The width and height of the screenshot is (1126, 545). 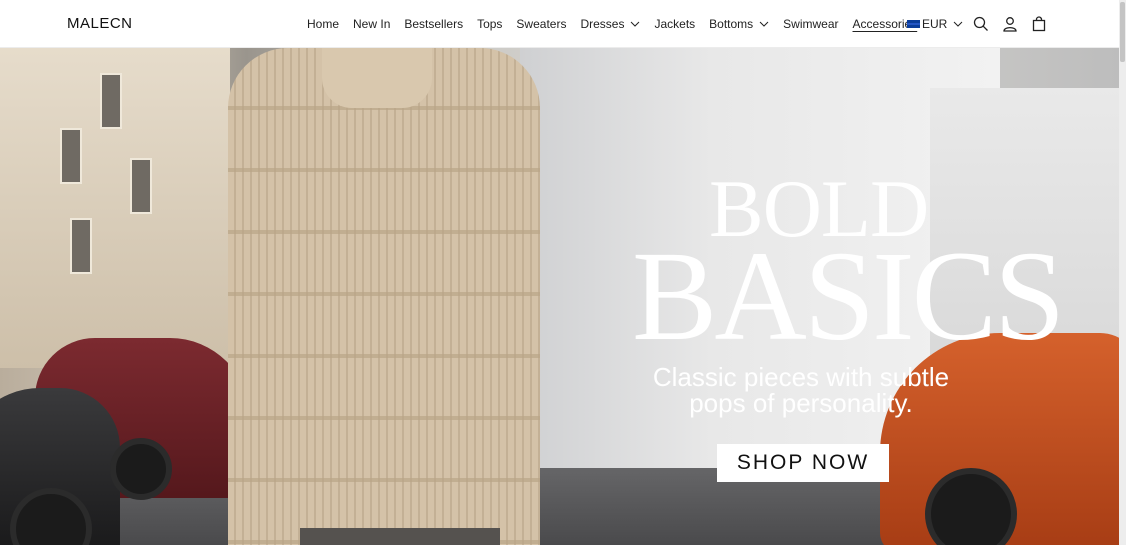 What do you see at coordinates (602, 24) in the screenshot?
I see `nav-label: Dresses` at bounding box center [602, 24].